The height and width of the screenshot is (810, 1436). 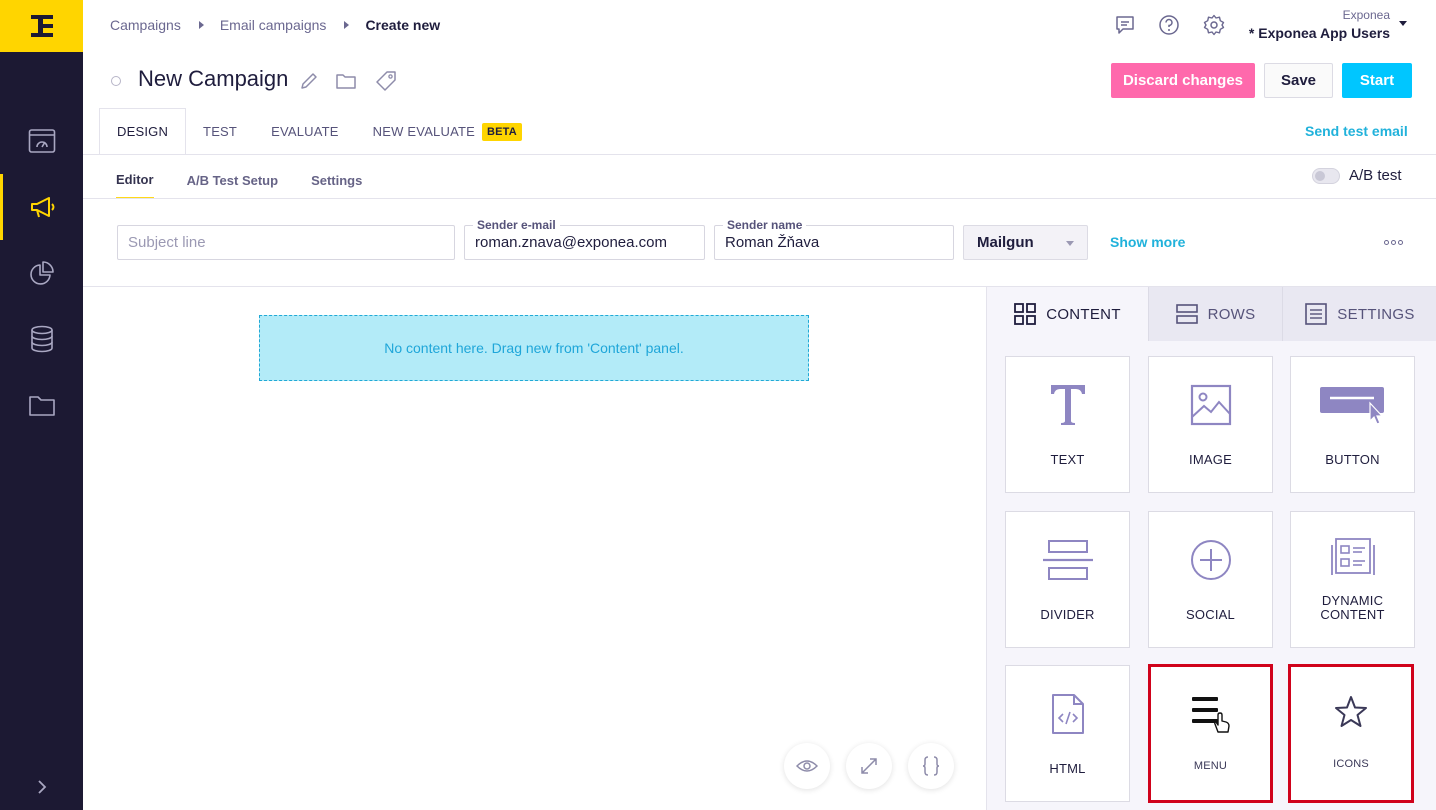 What do you see at coordinates (1214, 25) in the screenshot?
I see `gear-icon` at bounding box center [1214, 25].